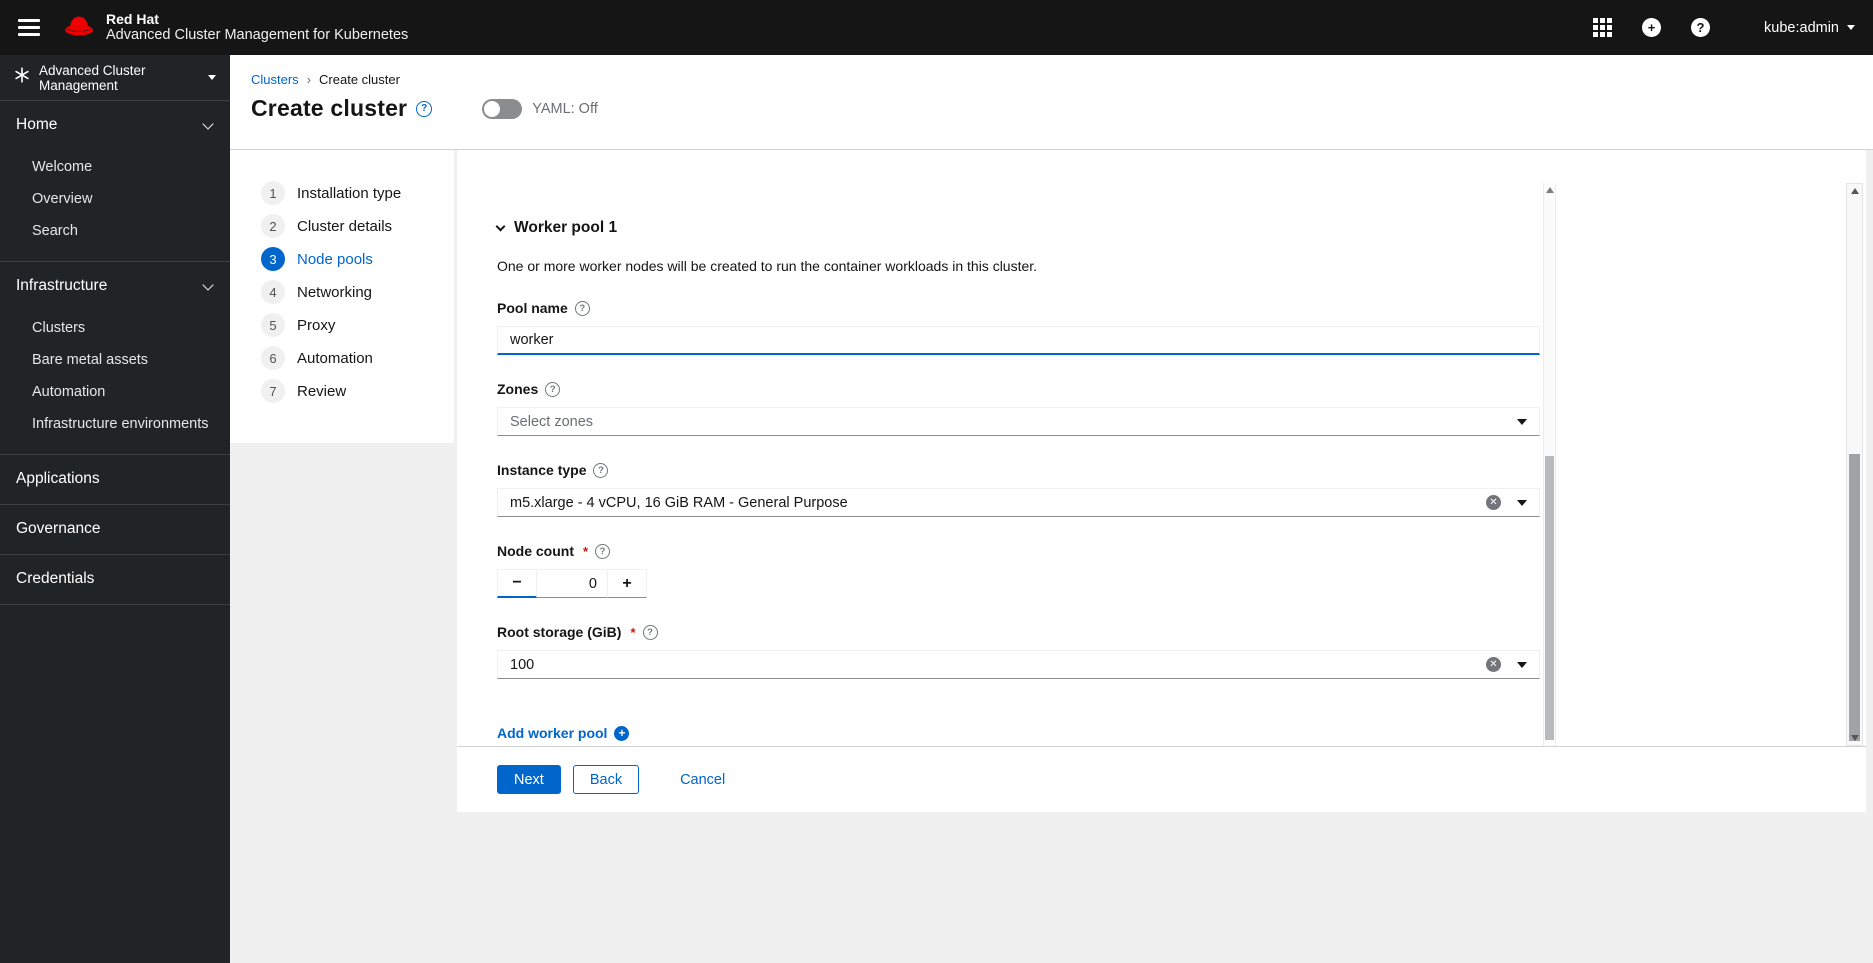 Image resolution: width=1873 pixels, height=963 pixels. What do you see at coordinates (92, 77) in the screenshot?
I see `perspective-label: Advanced Cluster Management` at bounding box center [92, 77].